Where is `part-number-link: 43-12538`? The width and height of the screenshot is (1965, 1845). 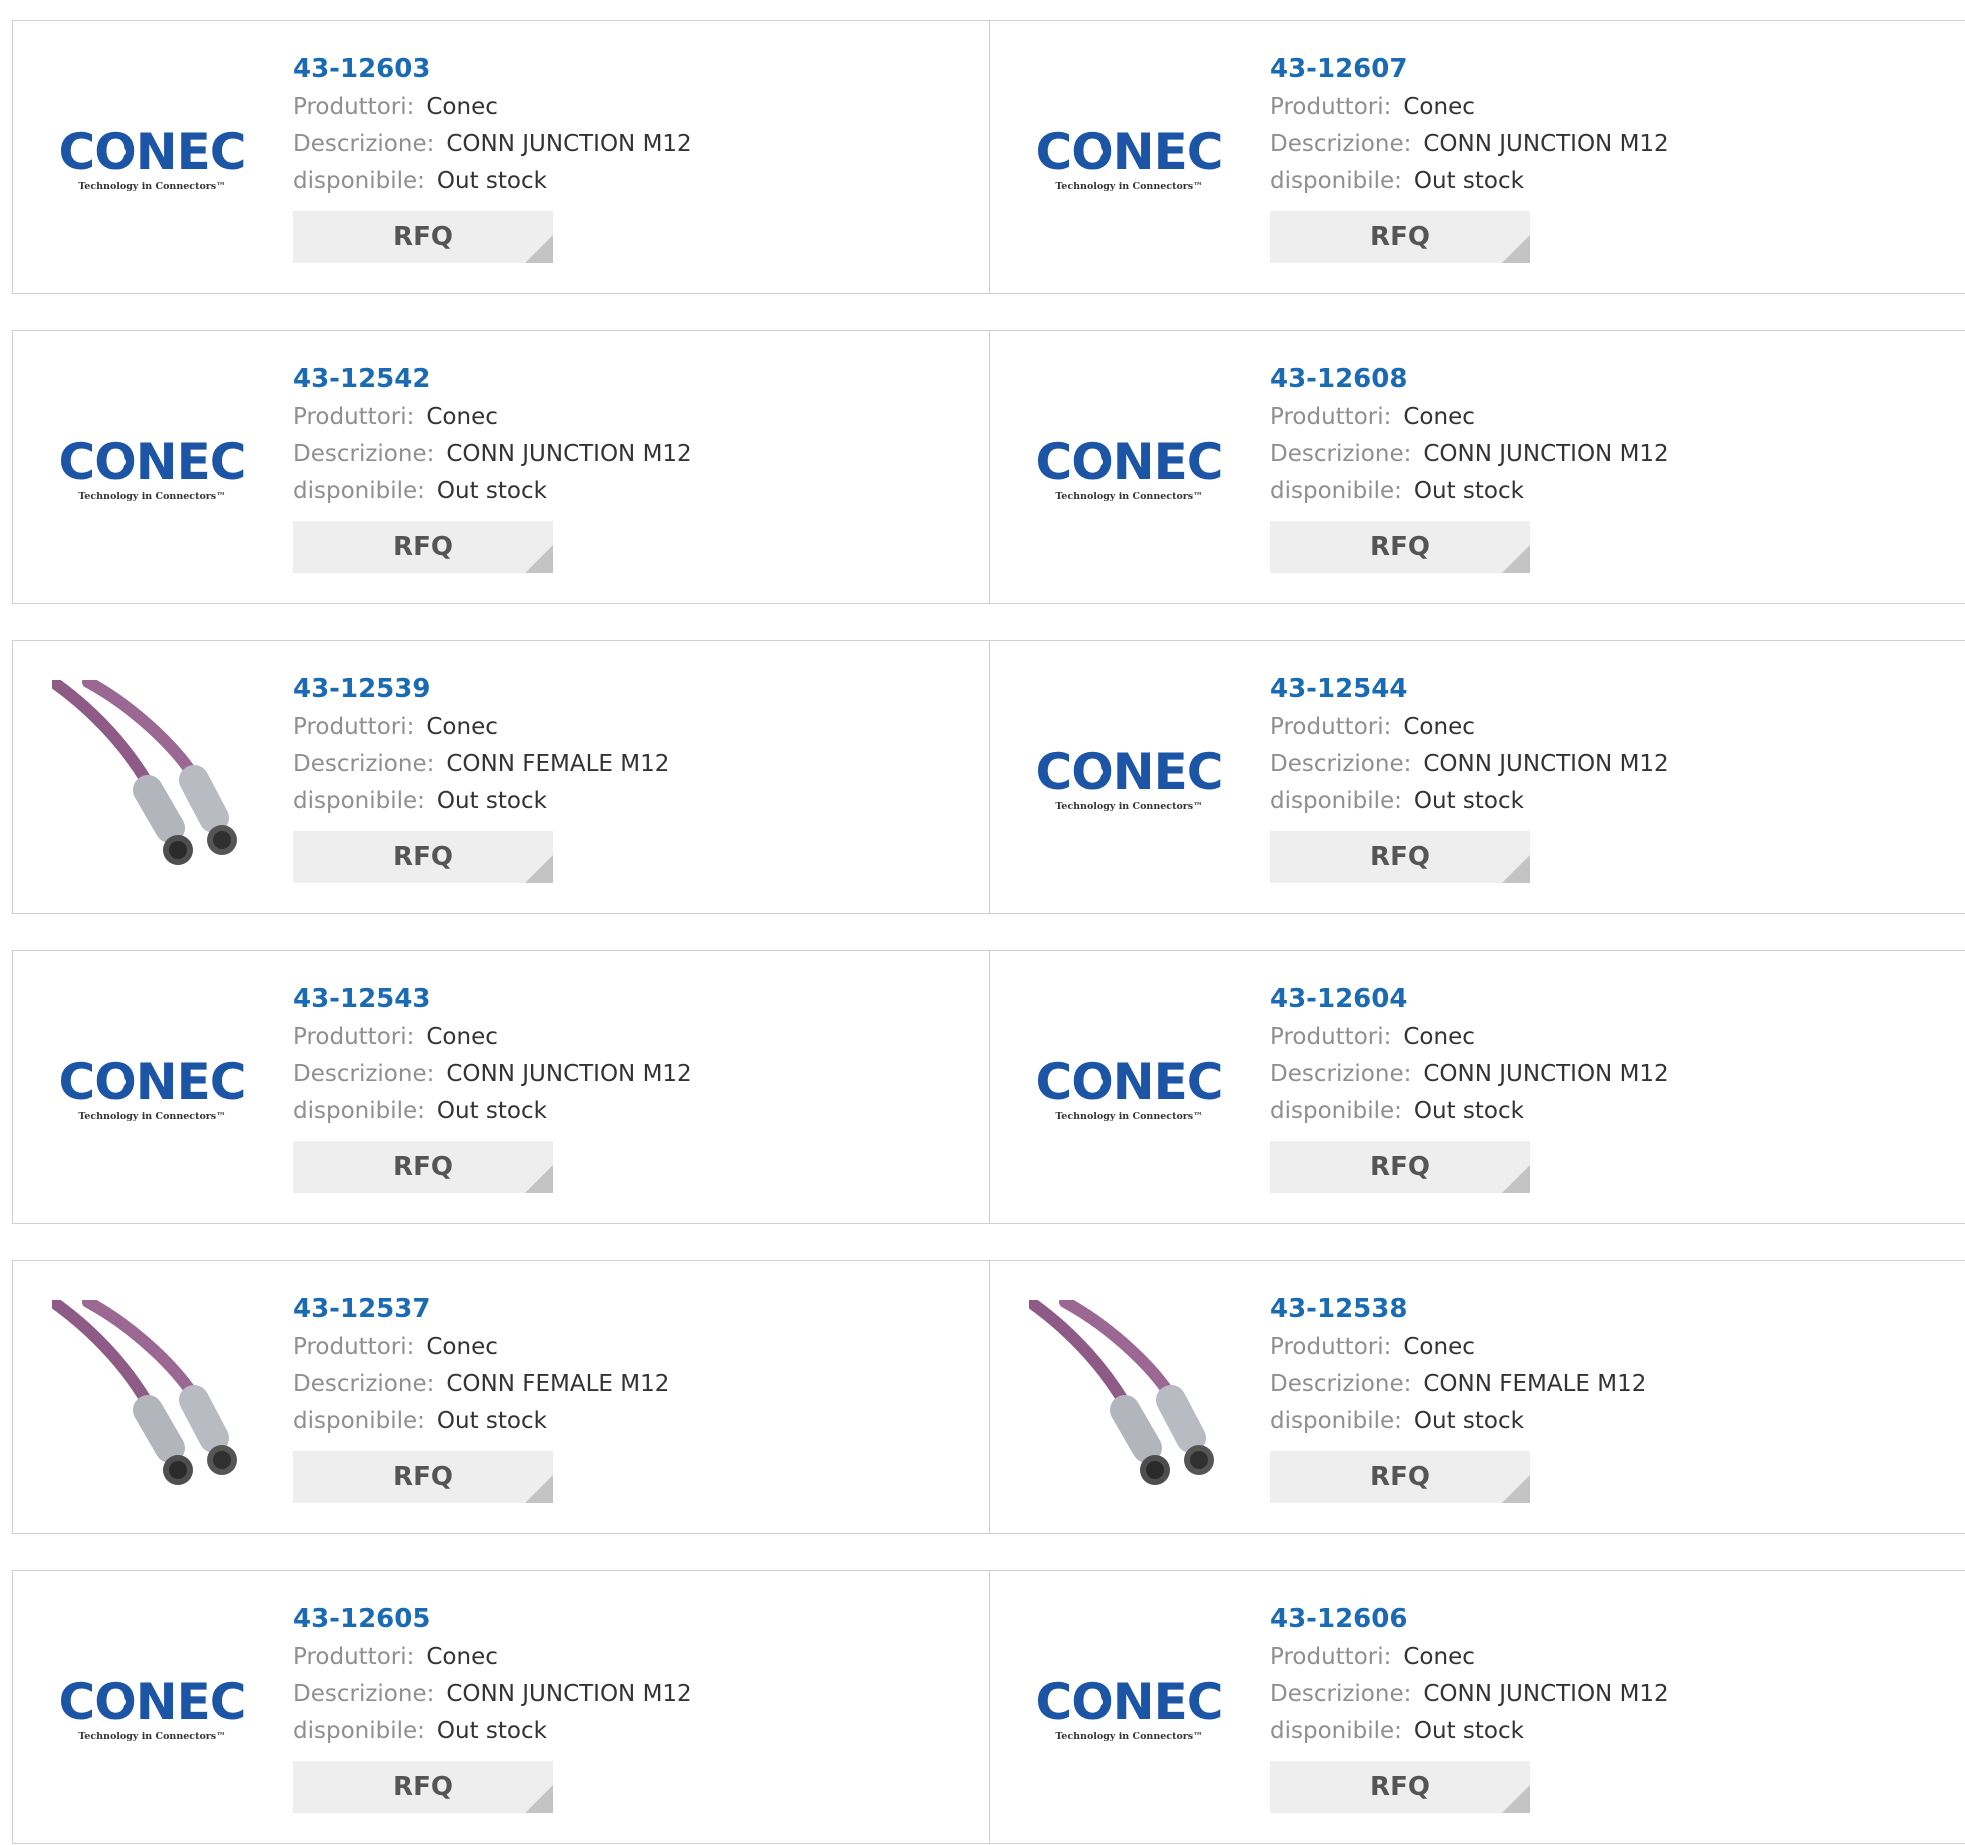 part-number-link: 43-12538 is located at coordinates (1458, 1309).